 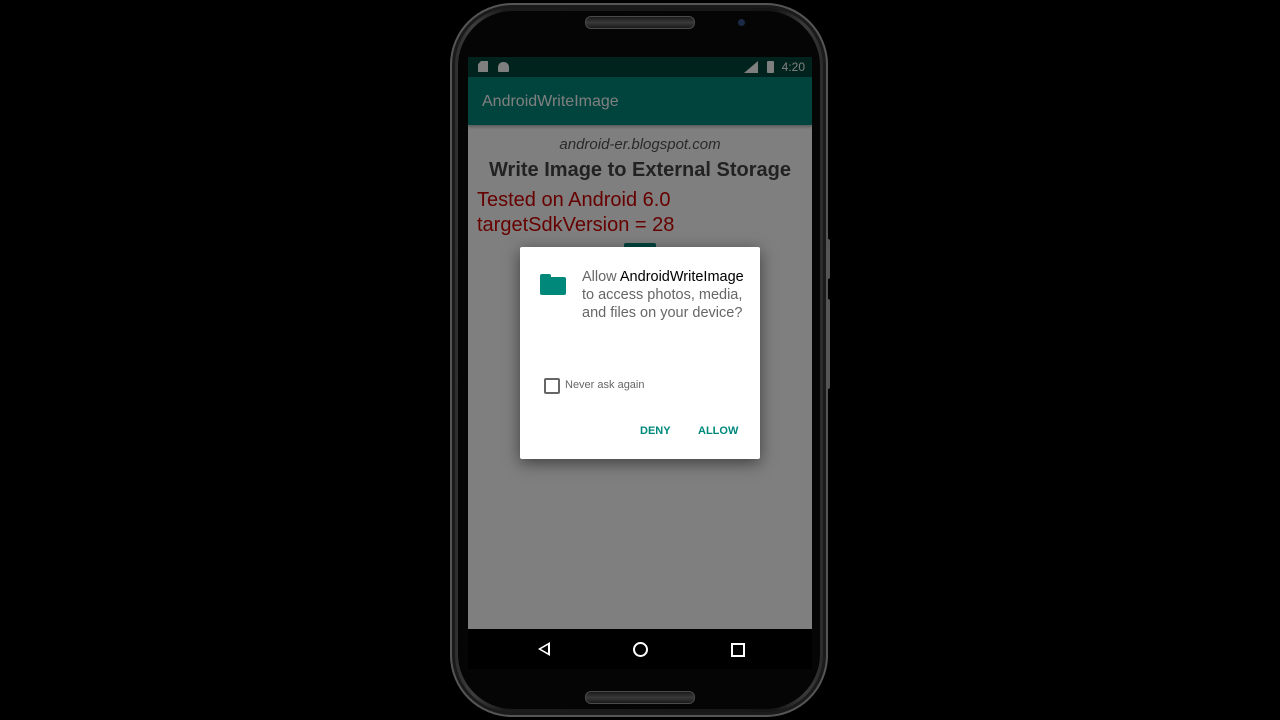 What do you see at coordinates (738, 650) in the screenshot?
I see `recents-icon` at bounding box center [738, 650].